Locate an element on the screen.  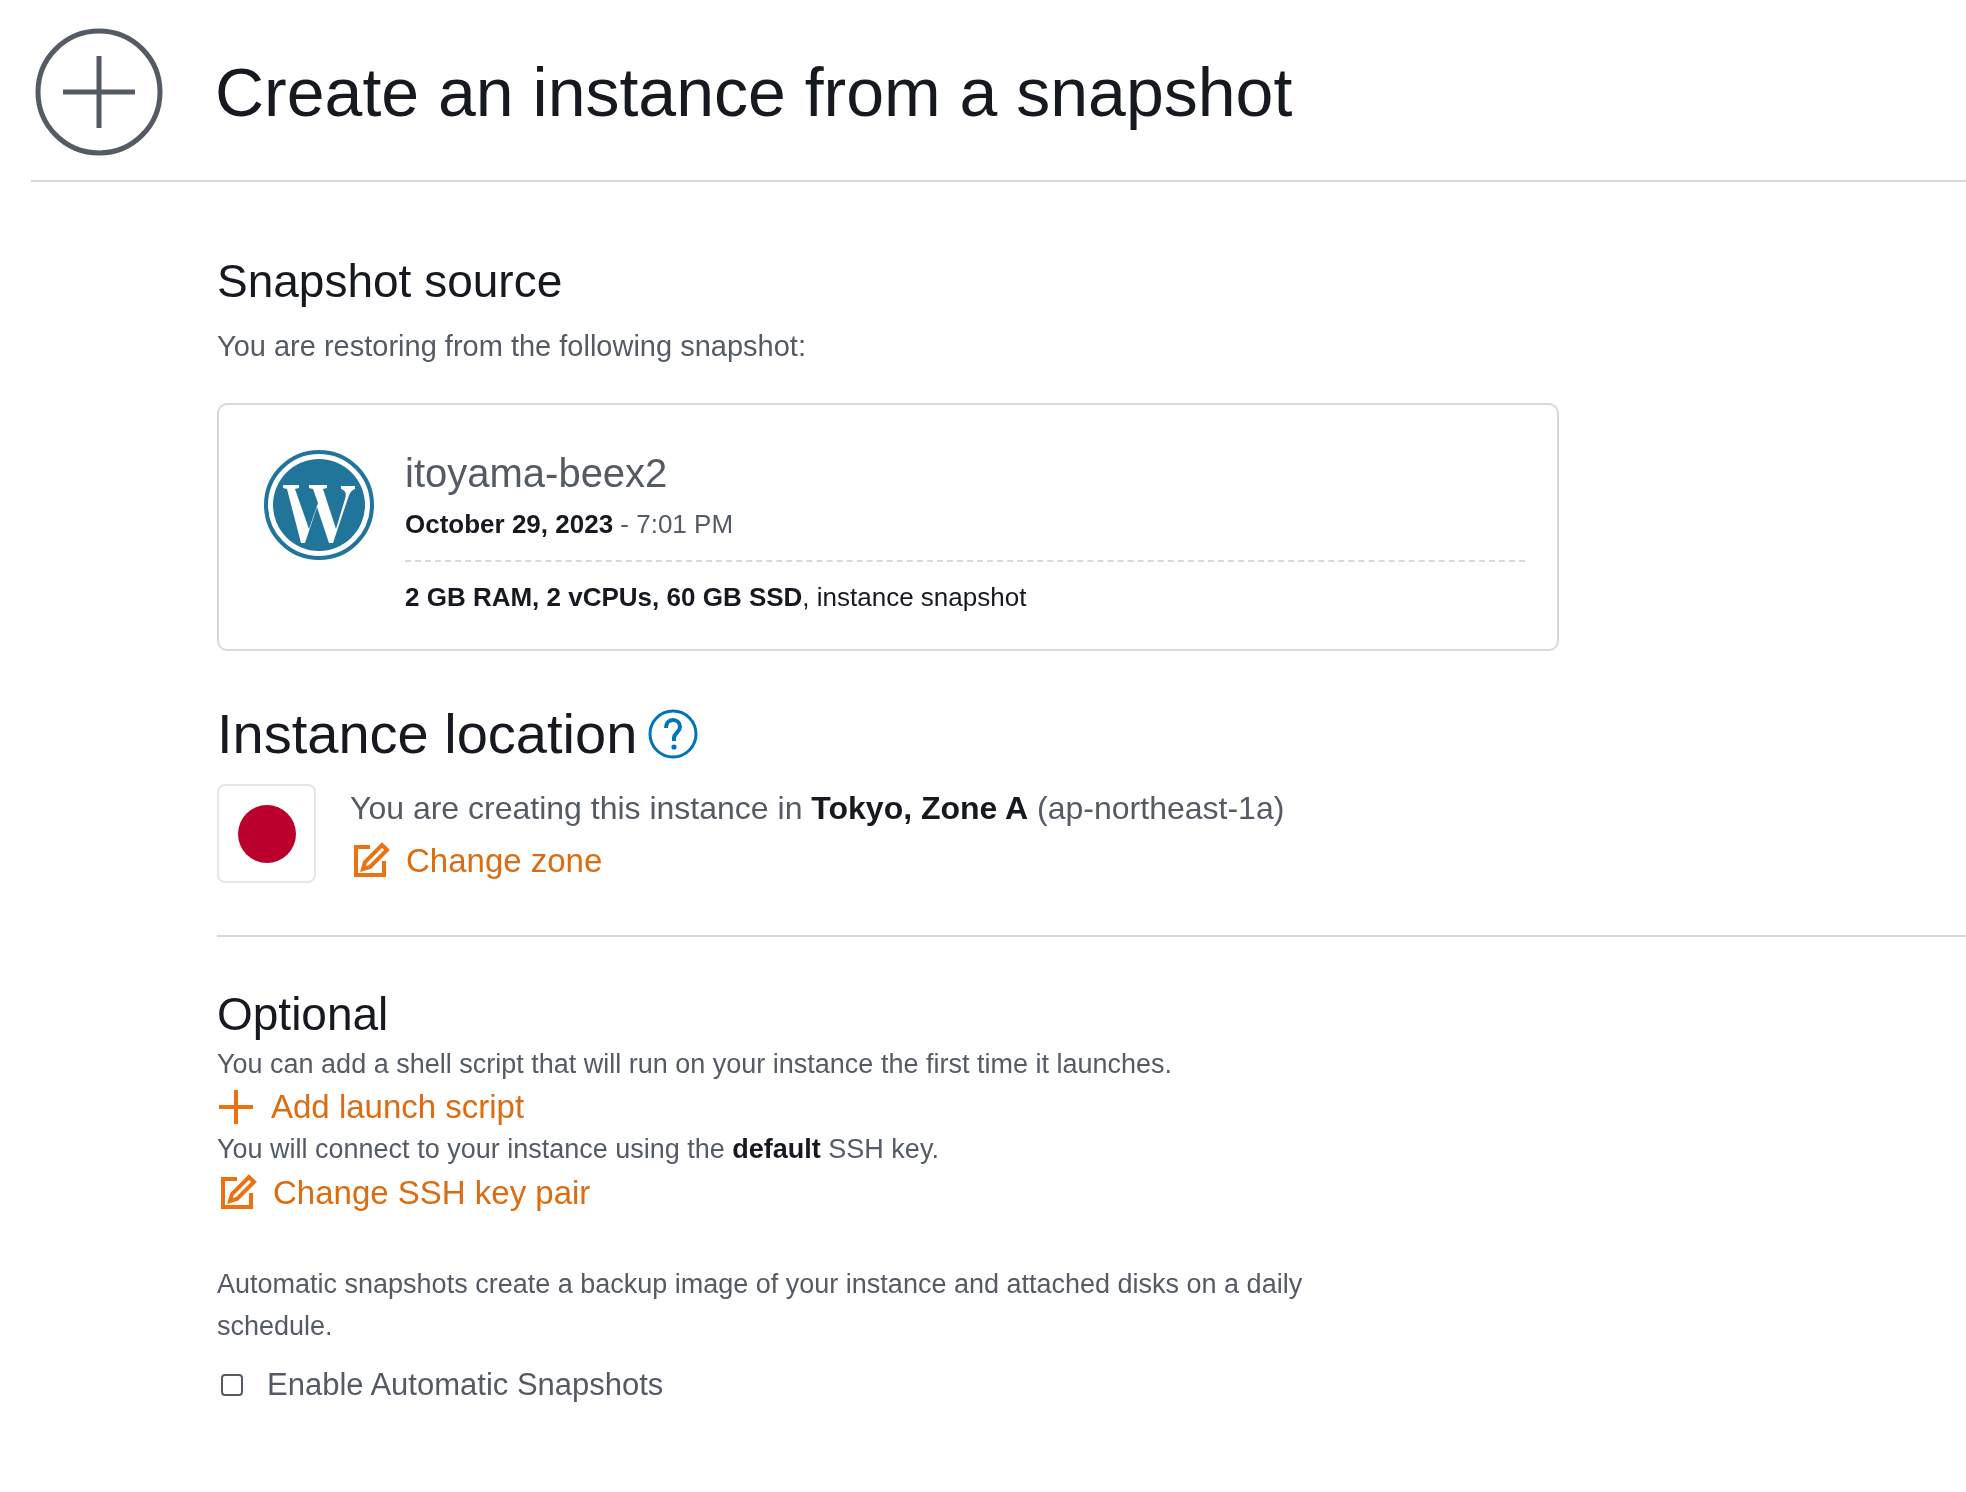
section-heading: Snapshot source is located at coordinates (390, 281).